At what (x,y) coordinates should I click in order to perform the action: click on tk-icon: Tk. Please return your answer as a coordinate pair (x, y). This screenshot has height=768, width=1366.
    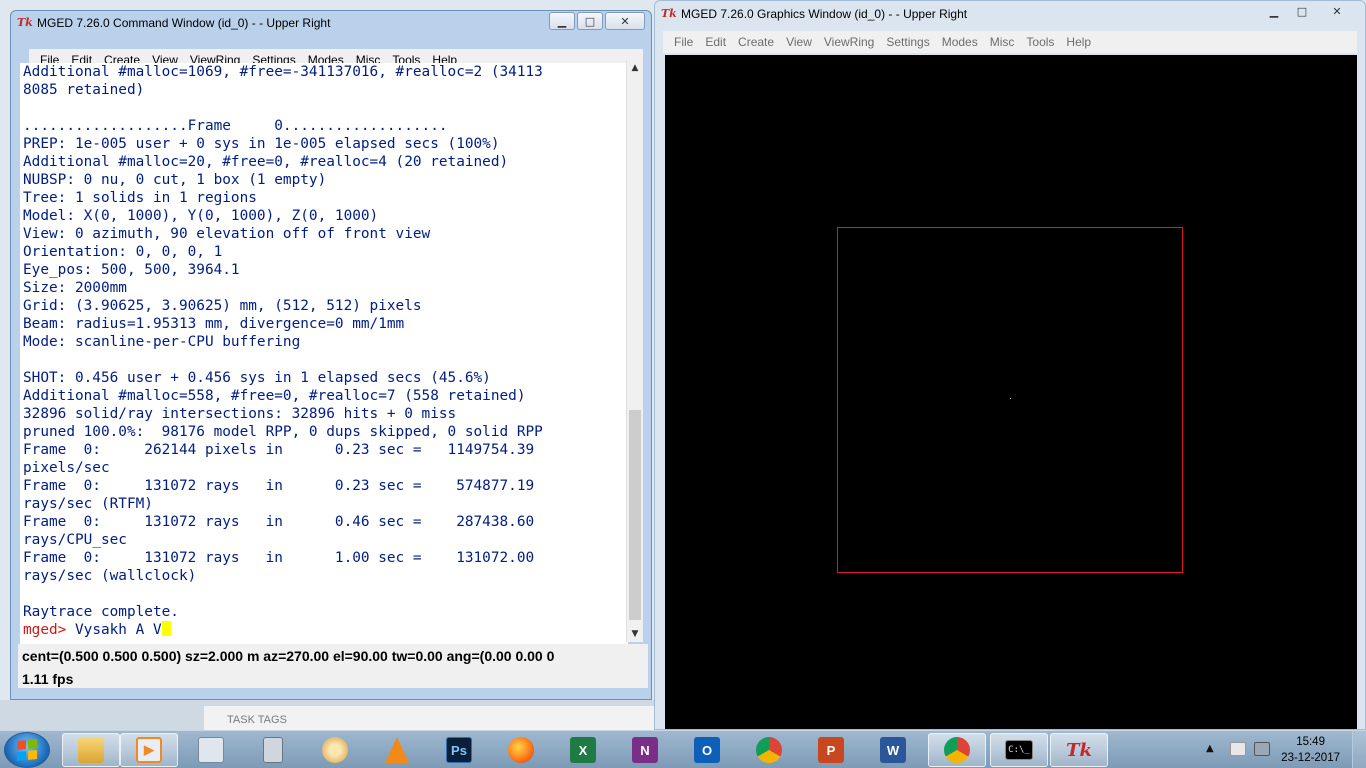
    Looking at the image, I should click on (1079, 750).